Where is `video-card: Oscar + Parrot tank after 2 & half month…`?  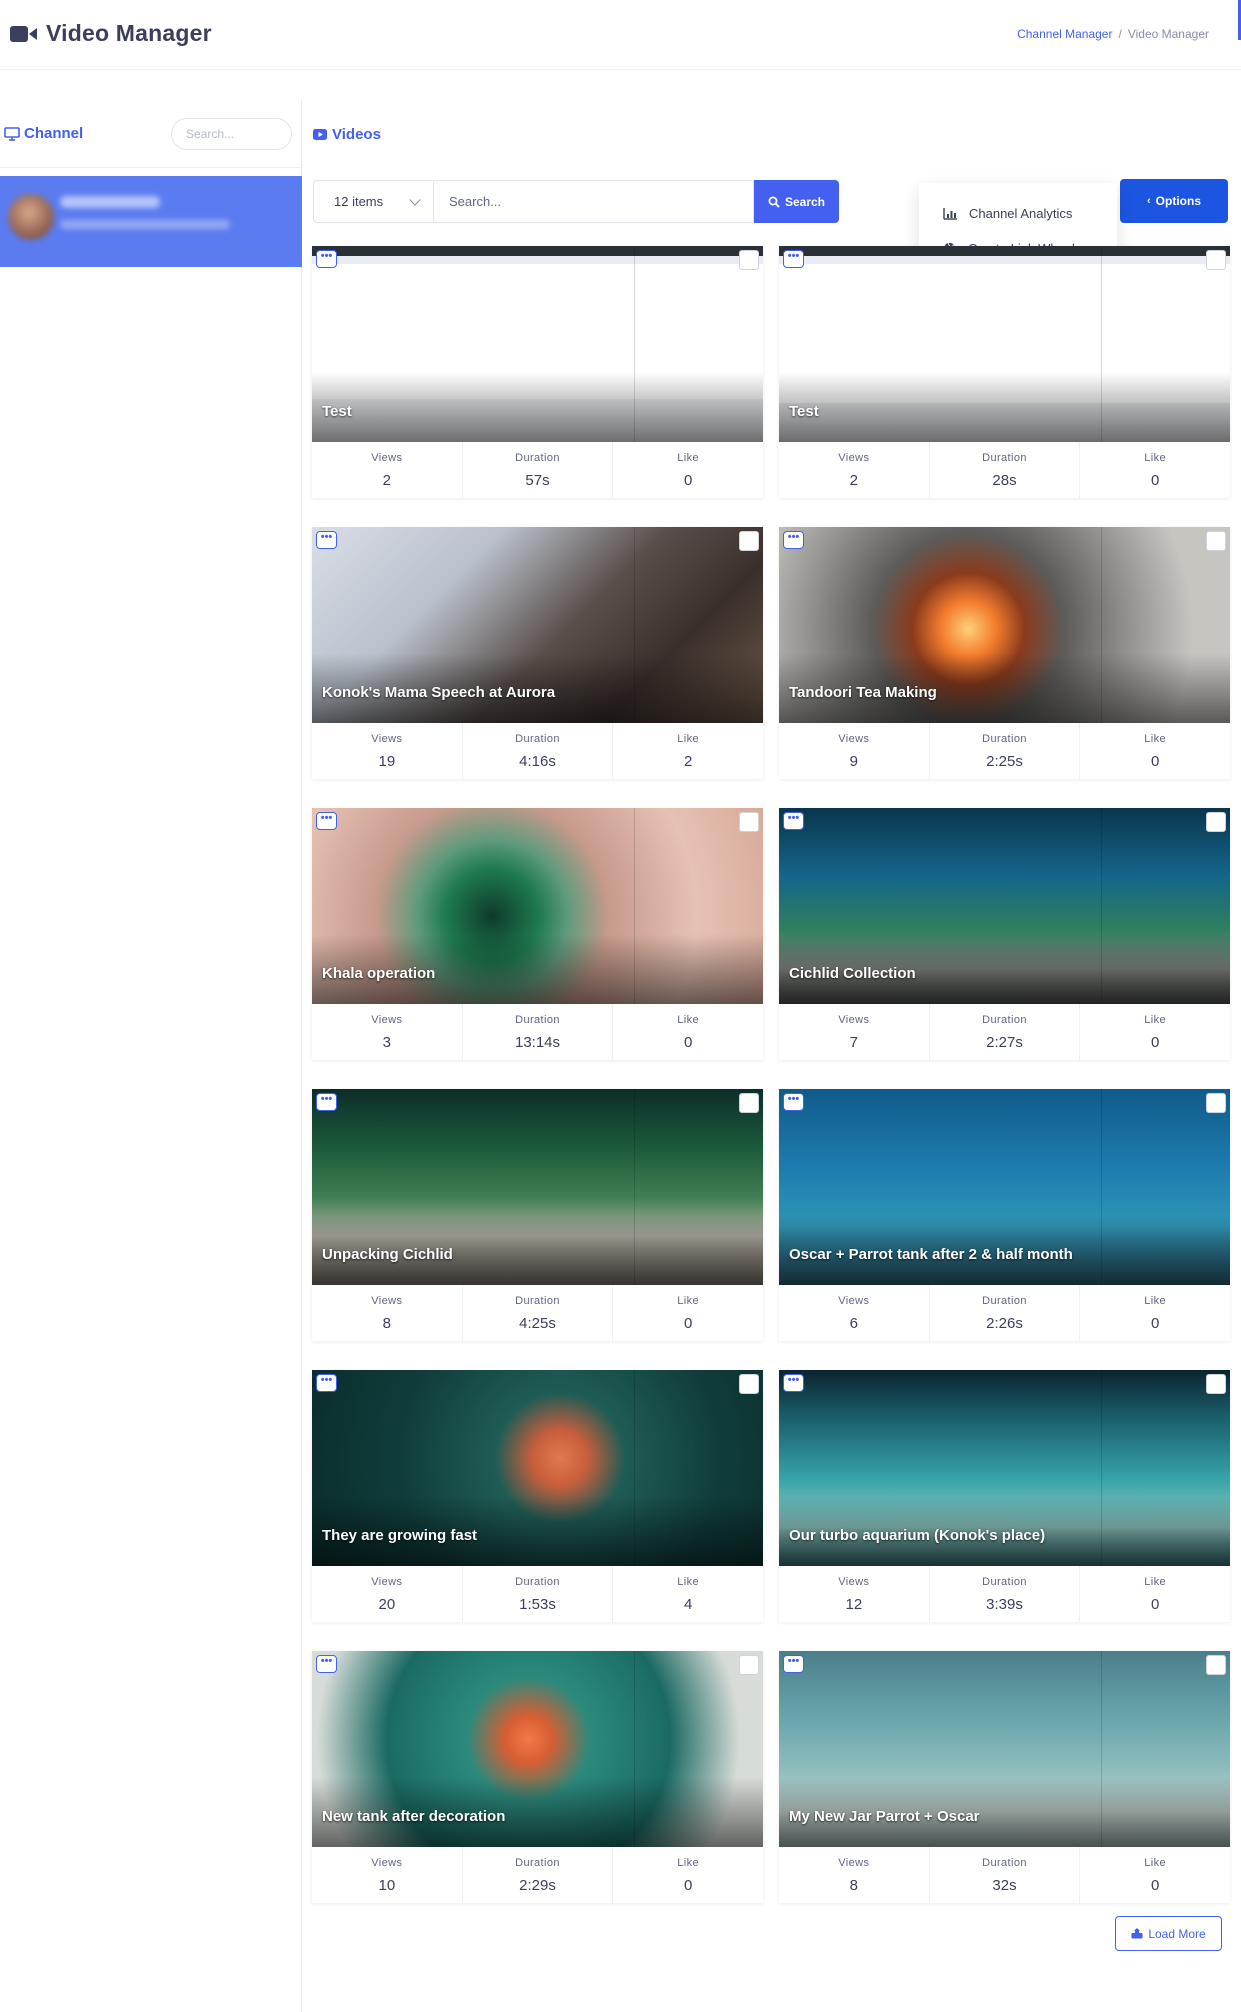 video-card: Oscar + Parrot tank after 2 & half month… is located at coordinates (1004, 1215).